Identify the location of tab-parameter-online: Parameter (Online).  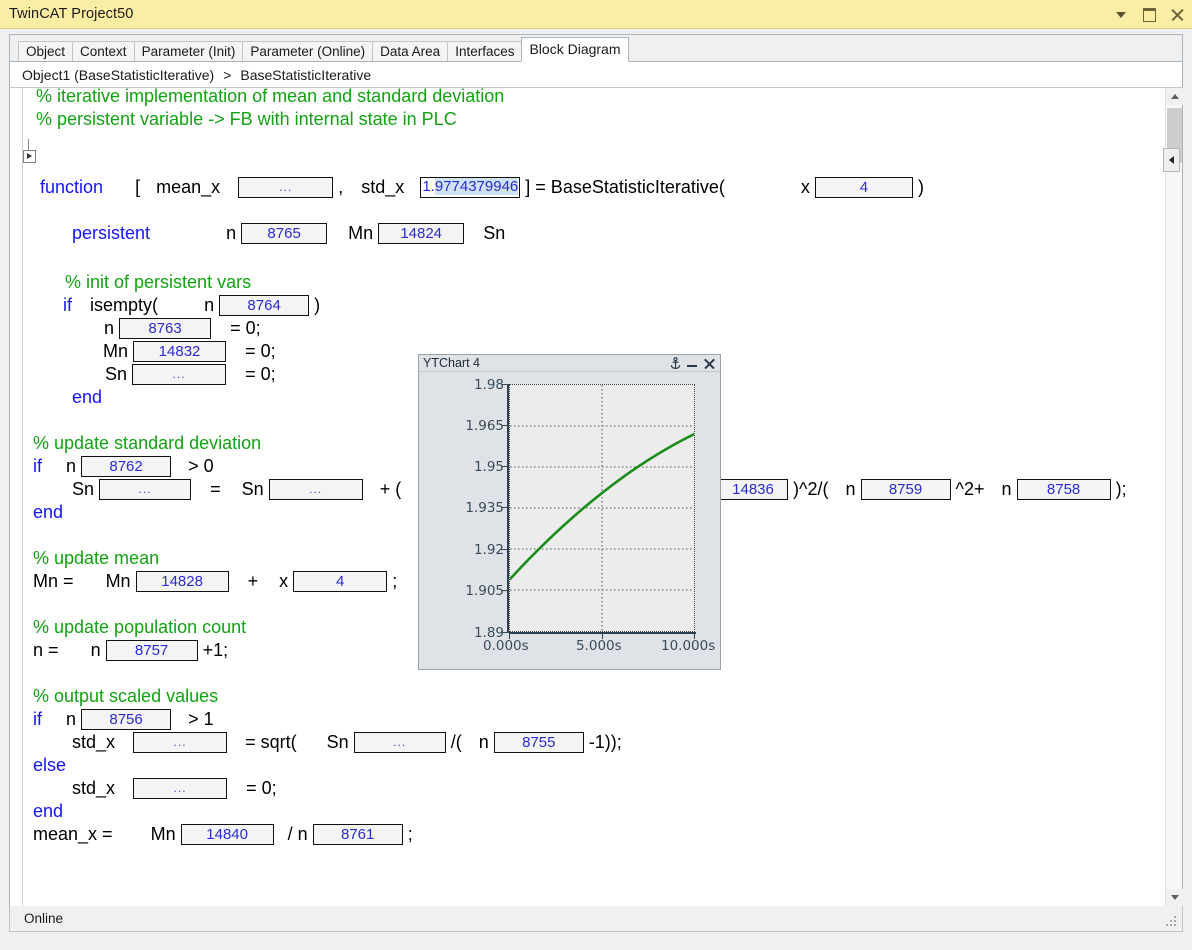
(308, 51).